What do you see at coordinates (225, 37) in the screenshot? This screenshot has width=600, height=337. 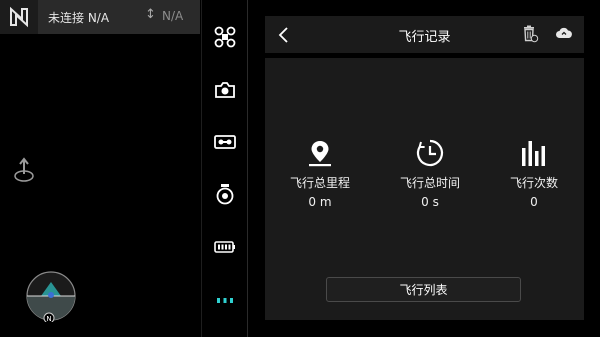 I see `drone-icon` at bounding box center [225, 37].